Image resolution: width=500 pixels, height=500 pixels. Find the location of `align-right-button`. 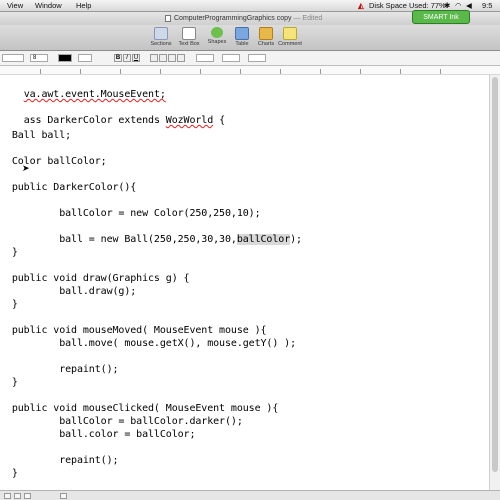

align-right-button is located at coordinates (172, 58).